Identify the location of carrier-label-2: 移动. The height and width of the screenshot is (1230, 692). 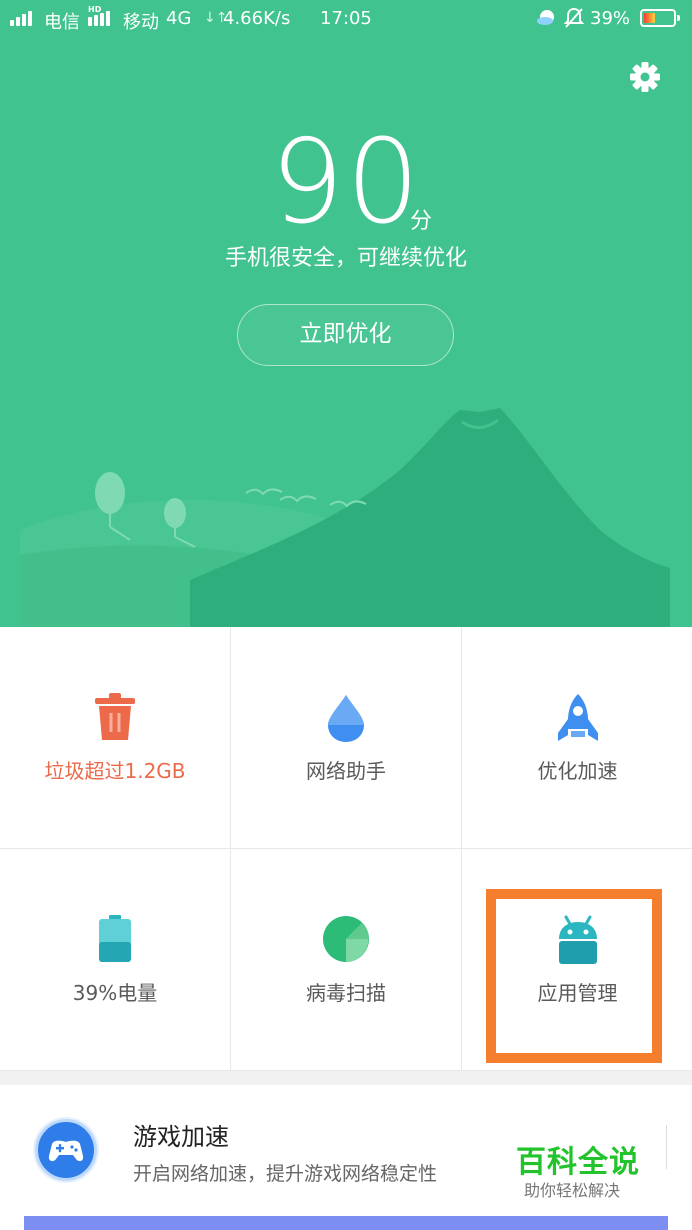
(141, 22).